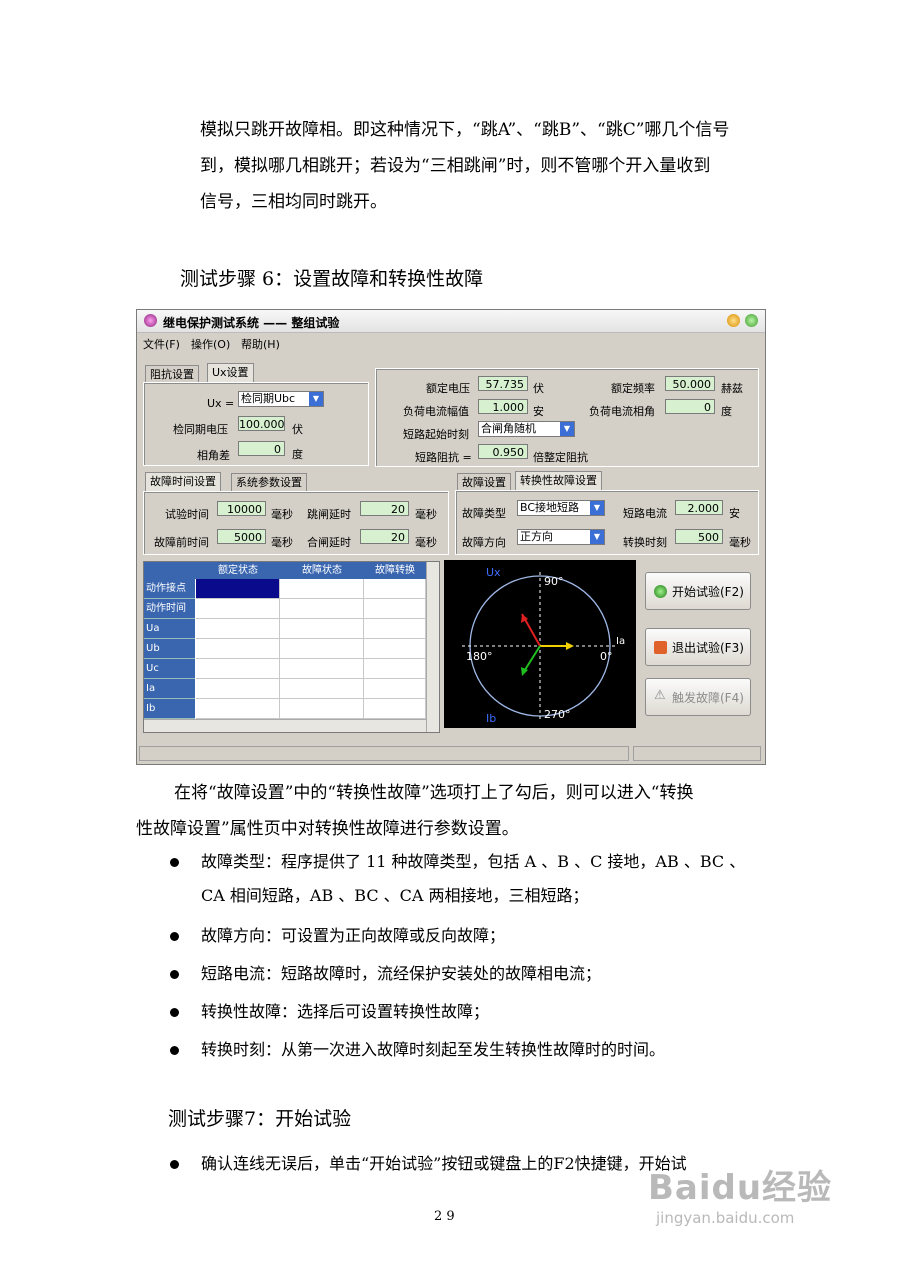 This screenshot has height=1280, width=905. I want to click on menu-operate: 操作(O), so click(210, 344).